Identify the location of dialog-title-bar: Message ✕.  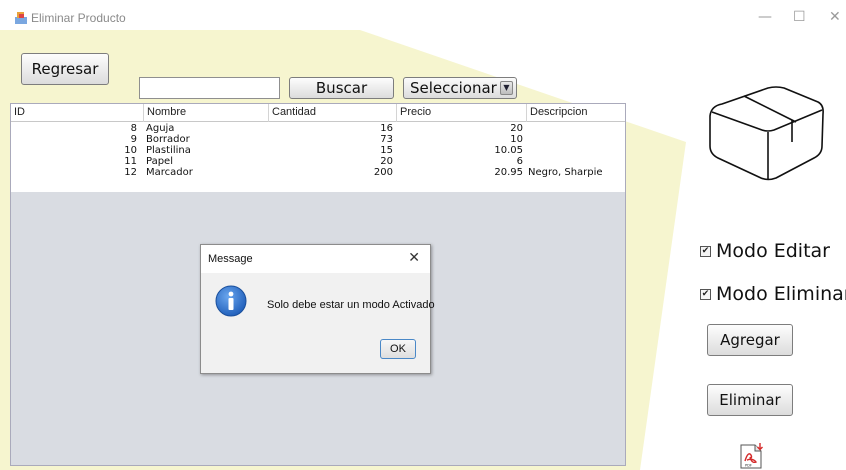
(315, 259).